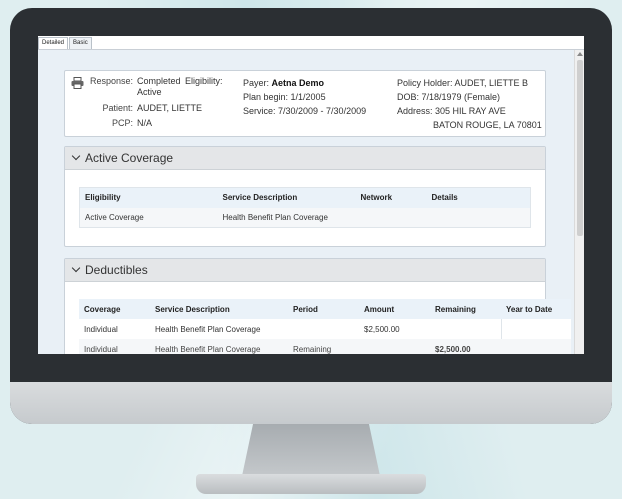  I want to click on monitor-stand-neck, so click(311, 450).